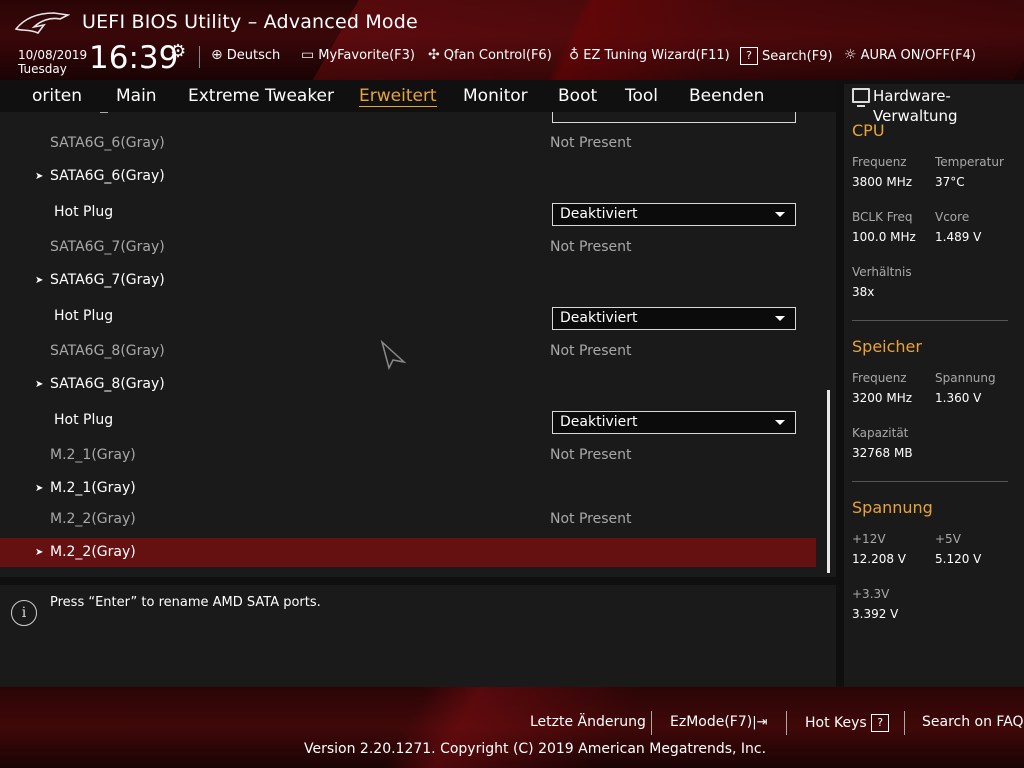  What do you see at coordinates (879, 559) in the screenshot?
I see `v12-value: 12.208 V` at bounding box center [879, 559].